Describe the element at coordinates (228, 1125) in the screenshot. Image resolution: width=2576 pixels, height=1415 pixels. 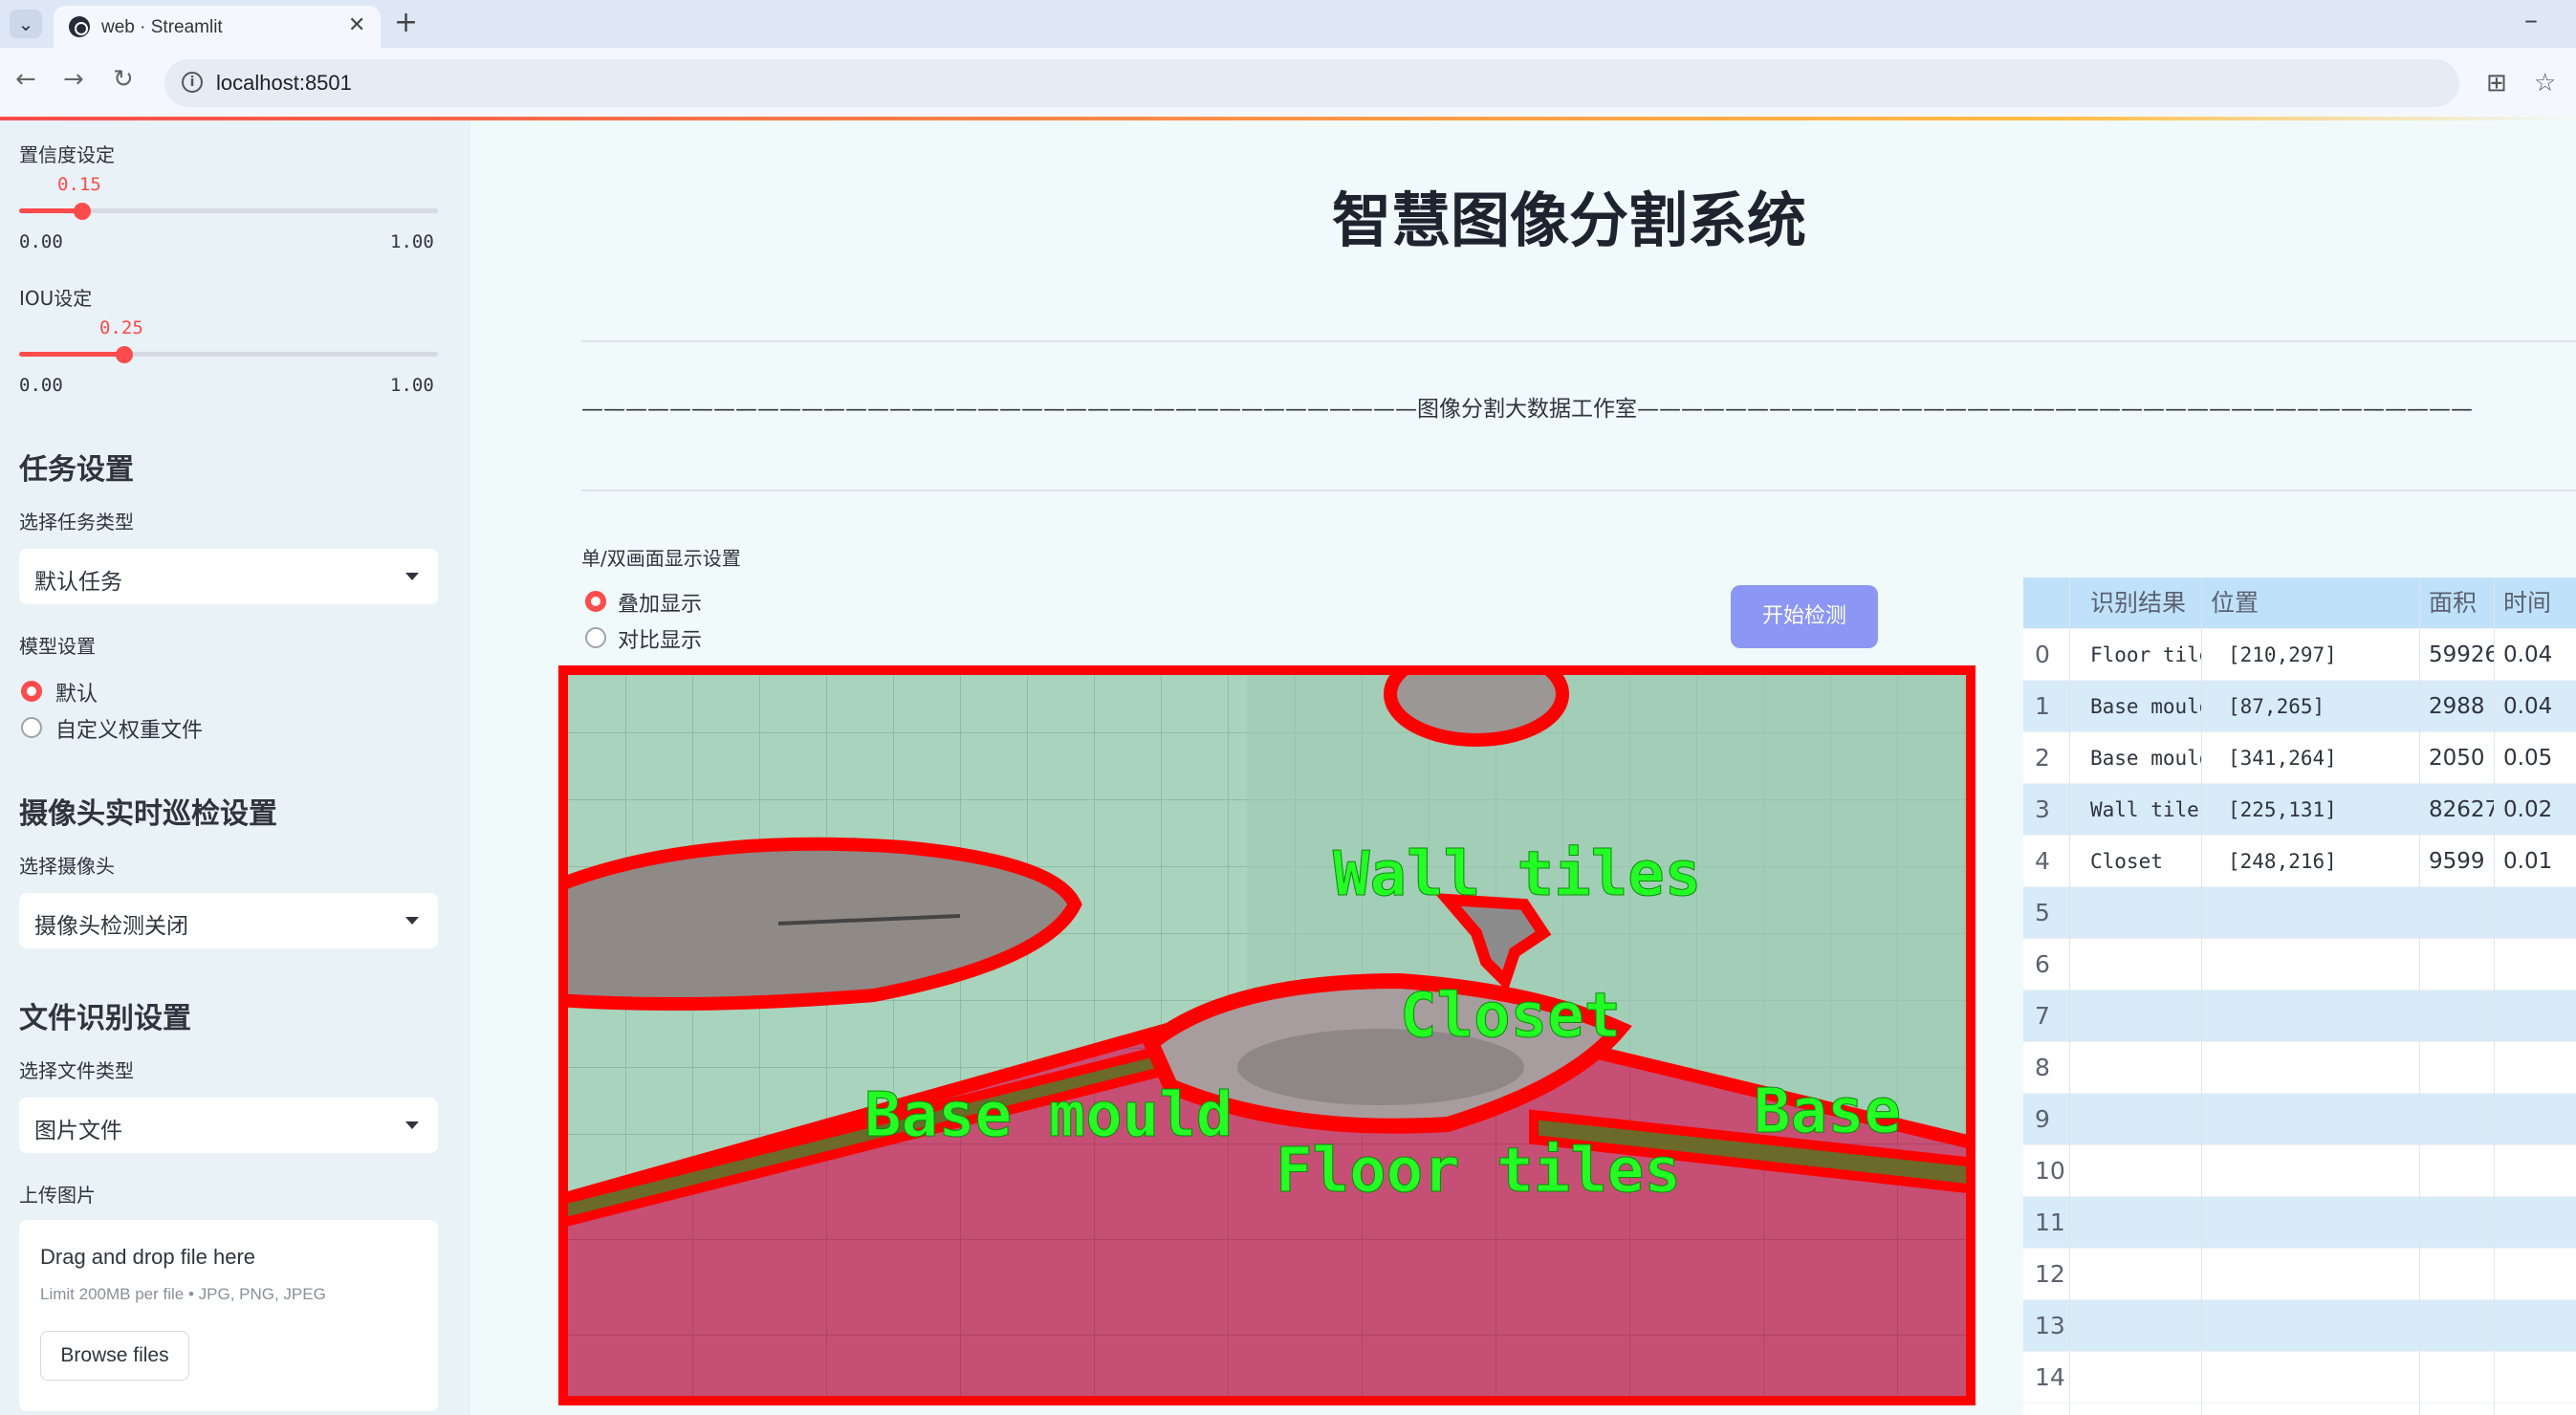
I see `file-type-select: 图片文件` at that location.